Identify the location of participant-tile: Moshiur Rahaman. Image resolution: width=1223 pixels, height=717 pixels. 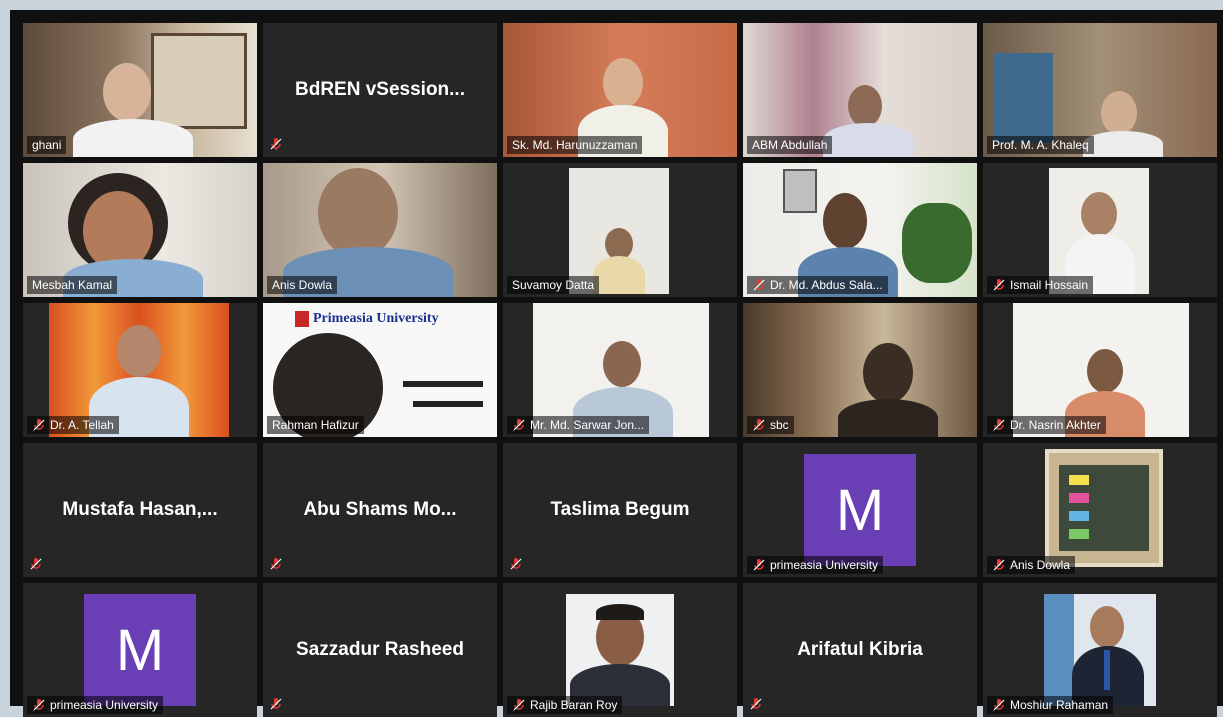
(1100, 650).